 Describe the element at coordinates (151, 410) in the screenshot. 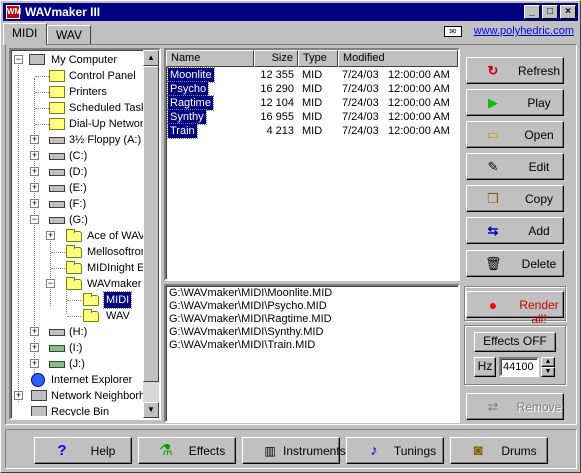

I see `scroll-down-icon: ▼` at that location.